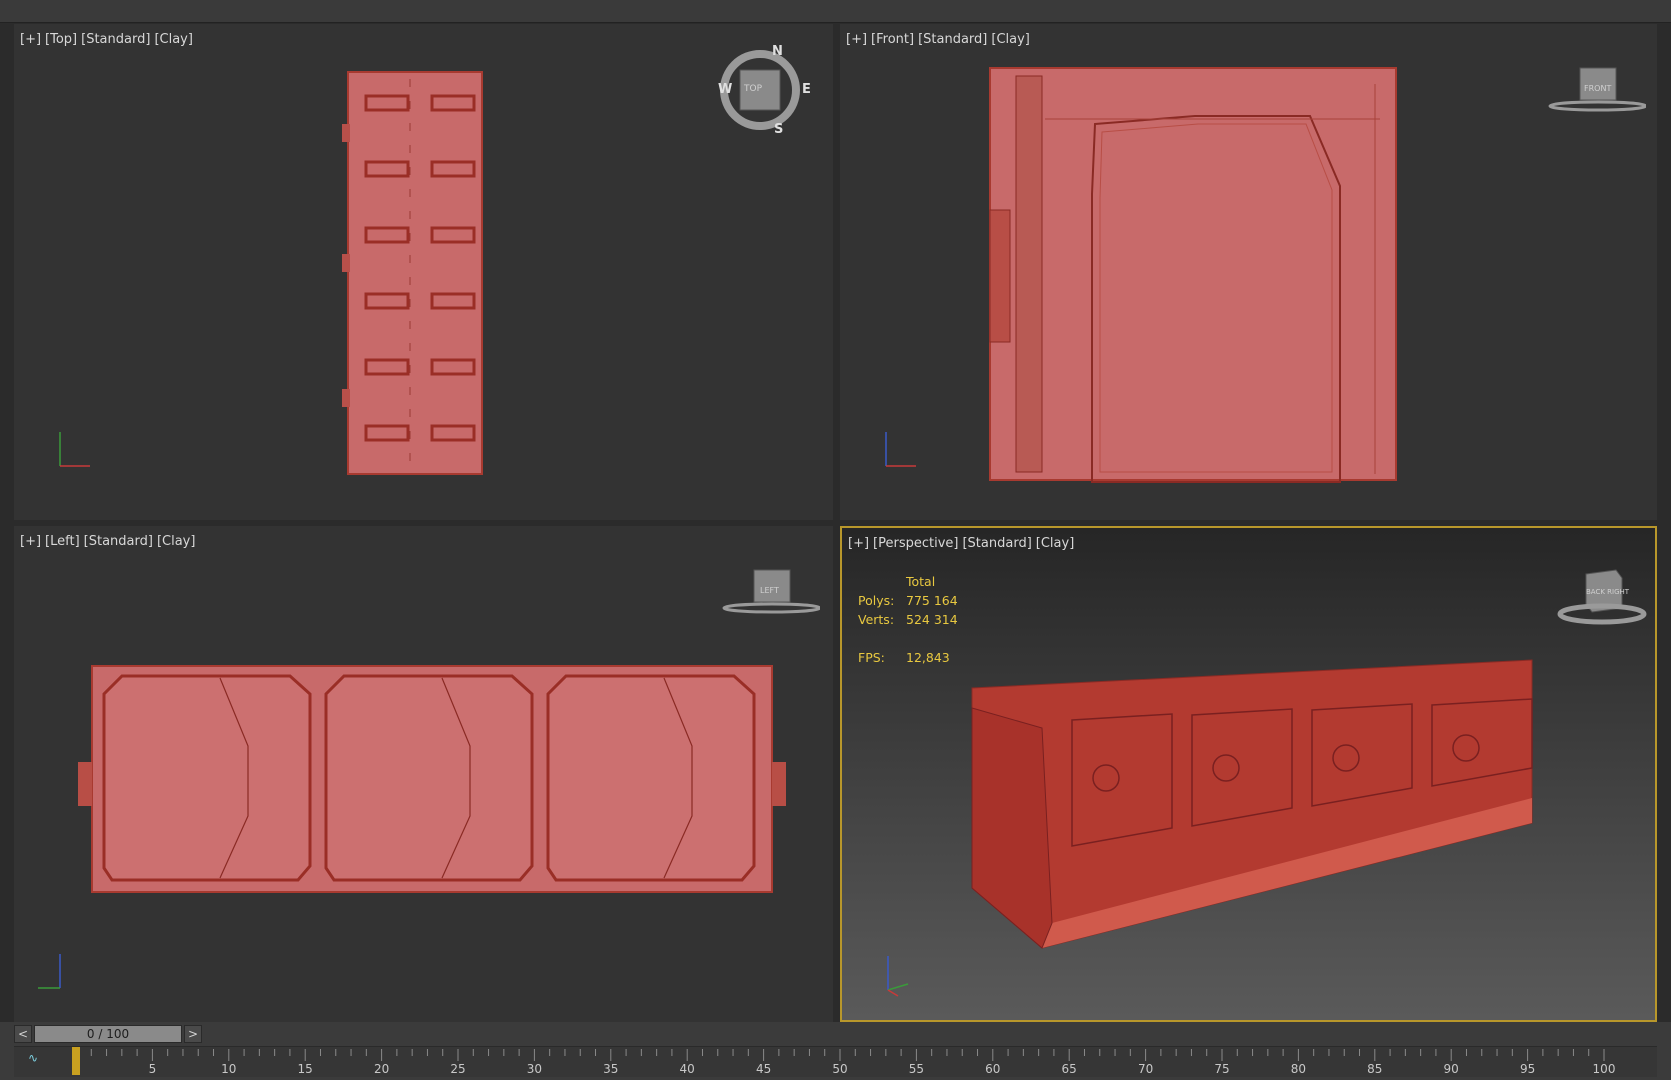 This screenshot has width=1671, height=1080. I want to click on timeline-tick-label: 80, so click(1298, 1069).